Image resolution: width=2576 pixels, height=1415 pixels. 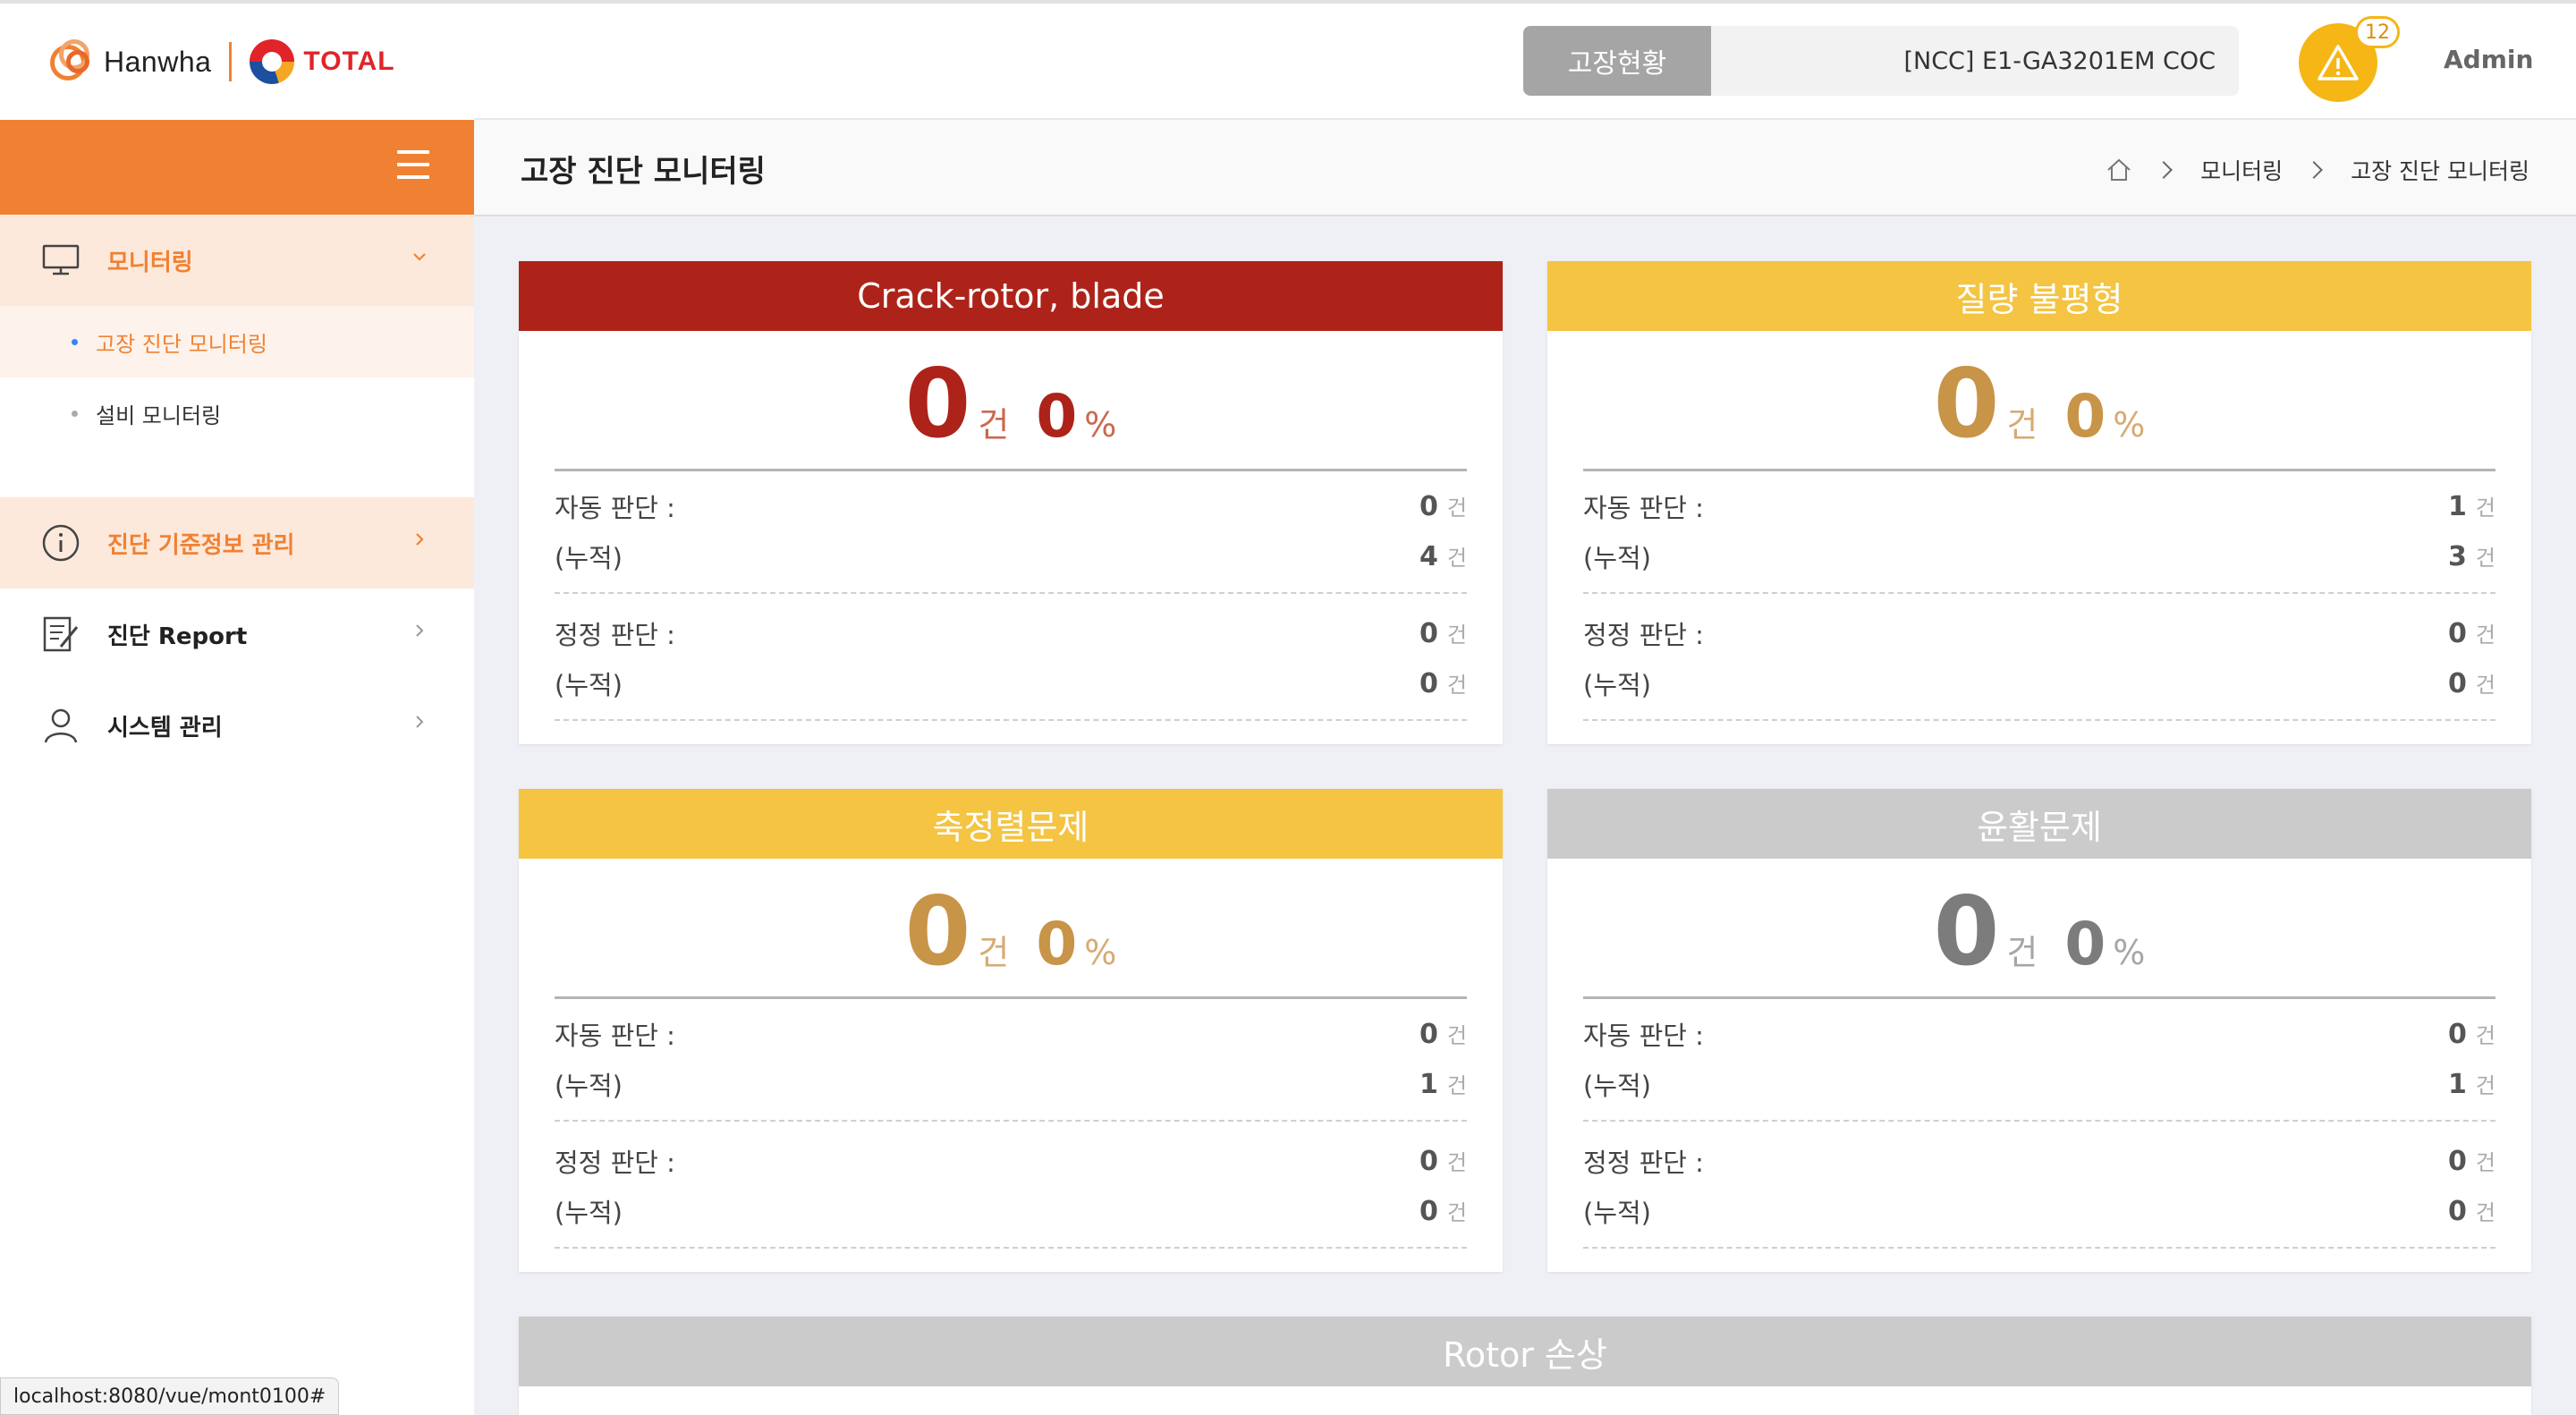 I want to click on info-circle-icon, so click(x=60, y=543).